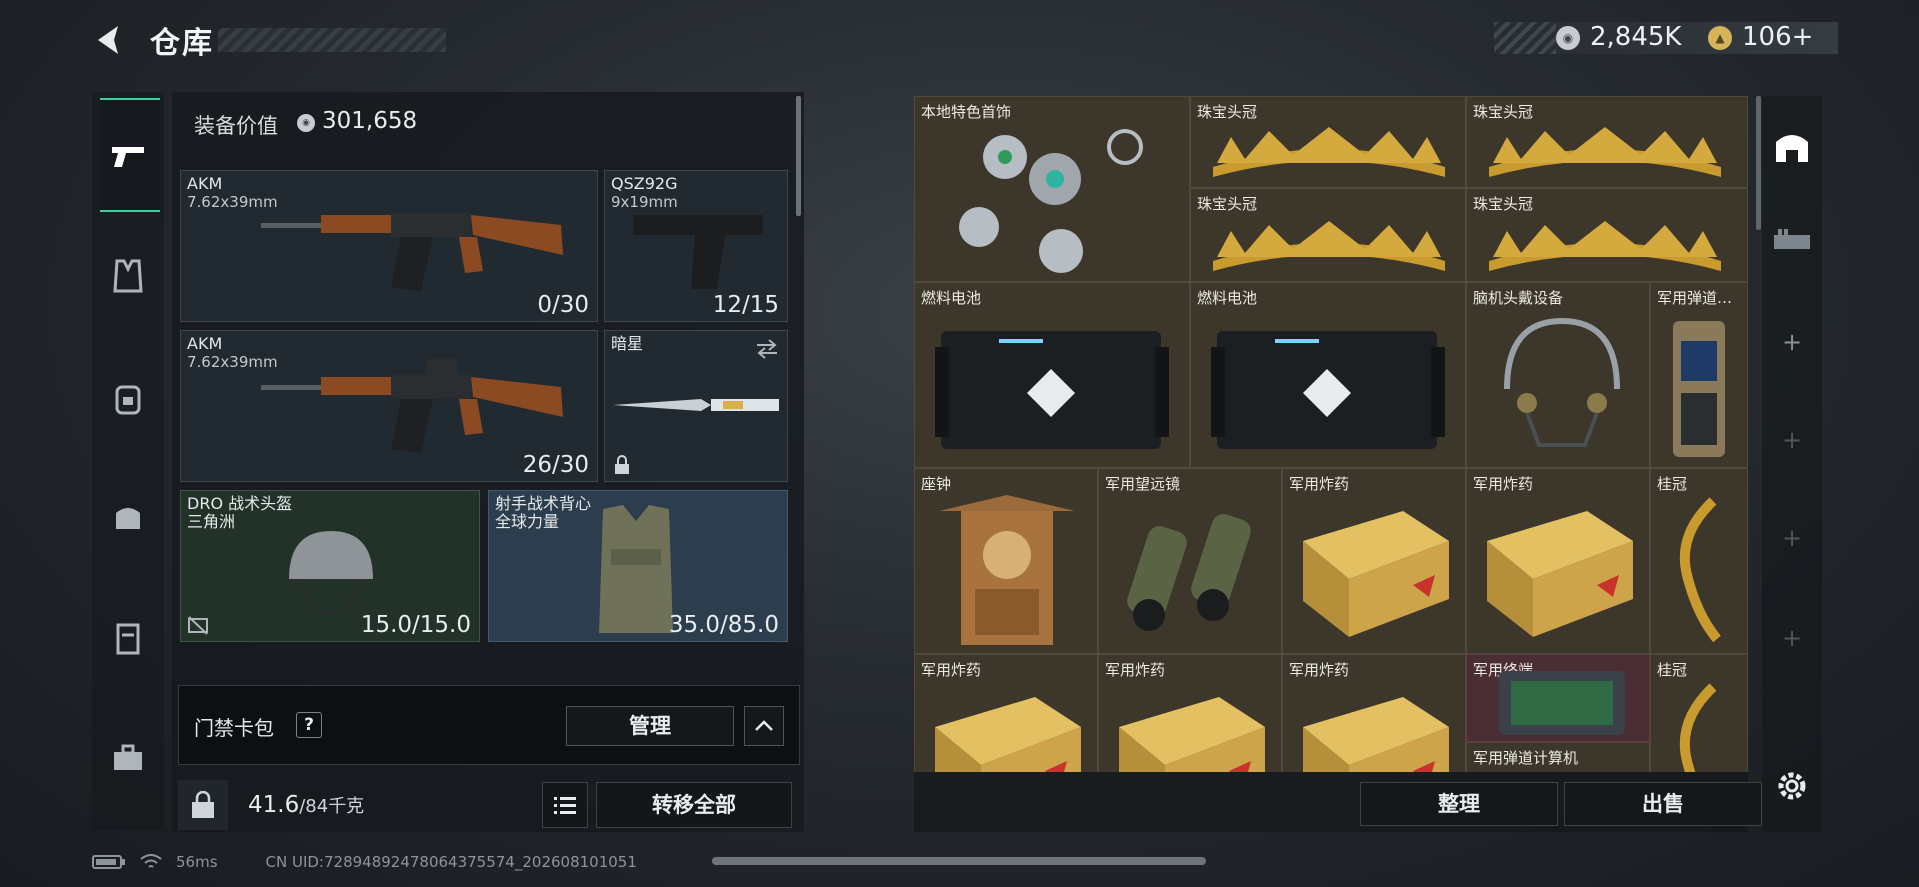  Describe the element at coordinates (234, 728) in the screenshot. I see `keycard-label: 门禁卡包` at that location.